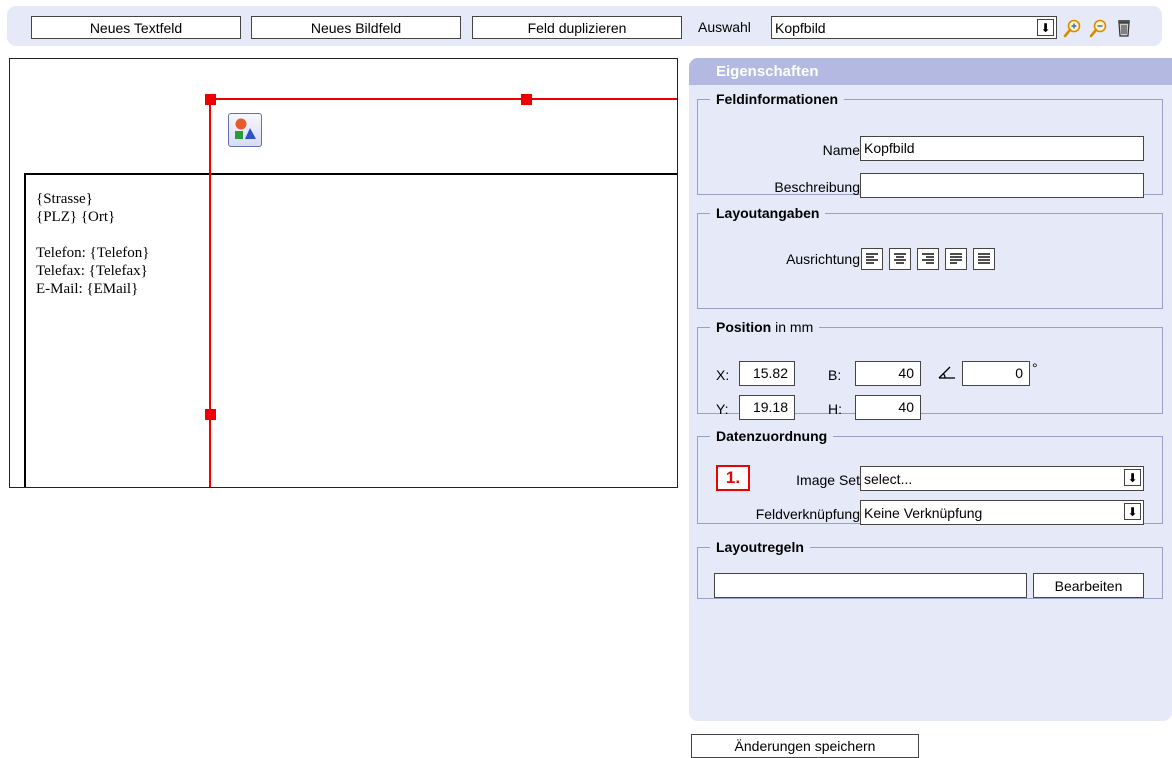  Describe the element at coordinates (722, 409) in the screenshot. I see `y-label: Y:` at that location.